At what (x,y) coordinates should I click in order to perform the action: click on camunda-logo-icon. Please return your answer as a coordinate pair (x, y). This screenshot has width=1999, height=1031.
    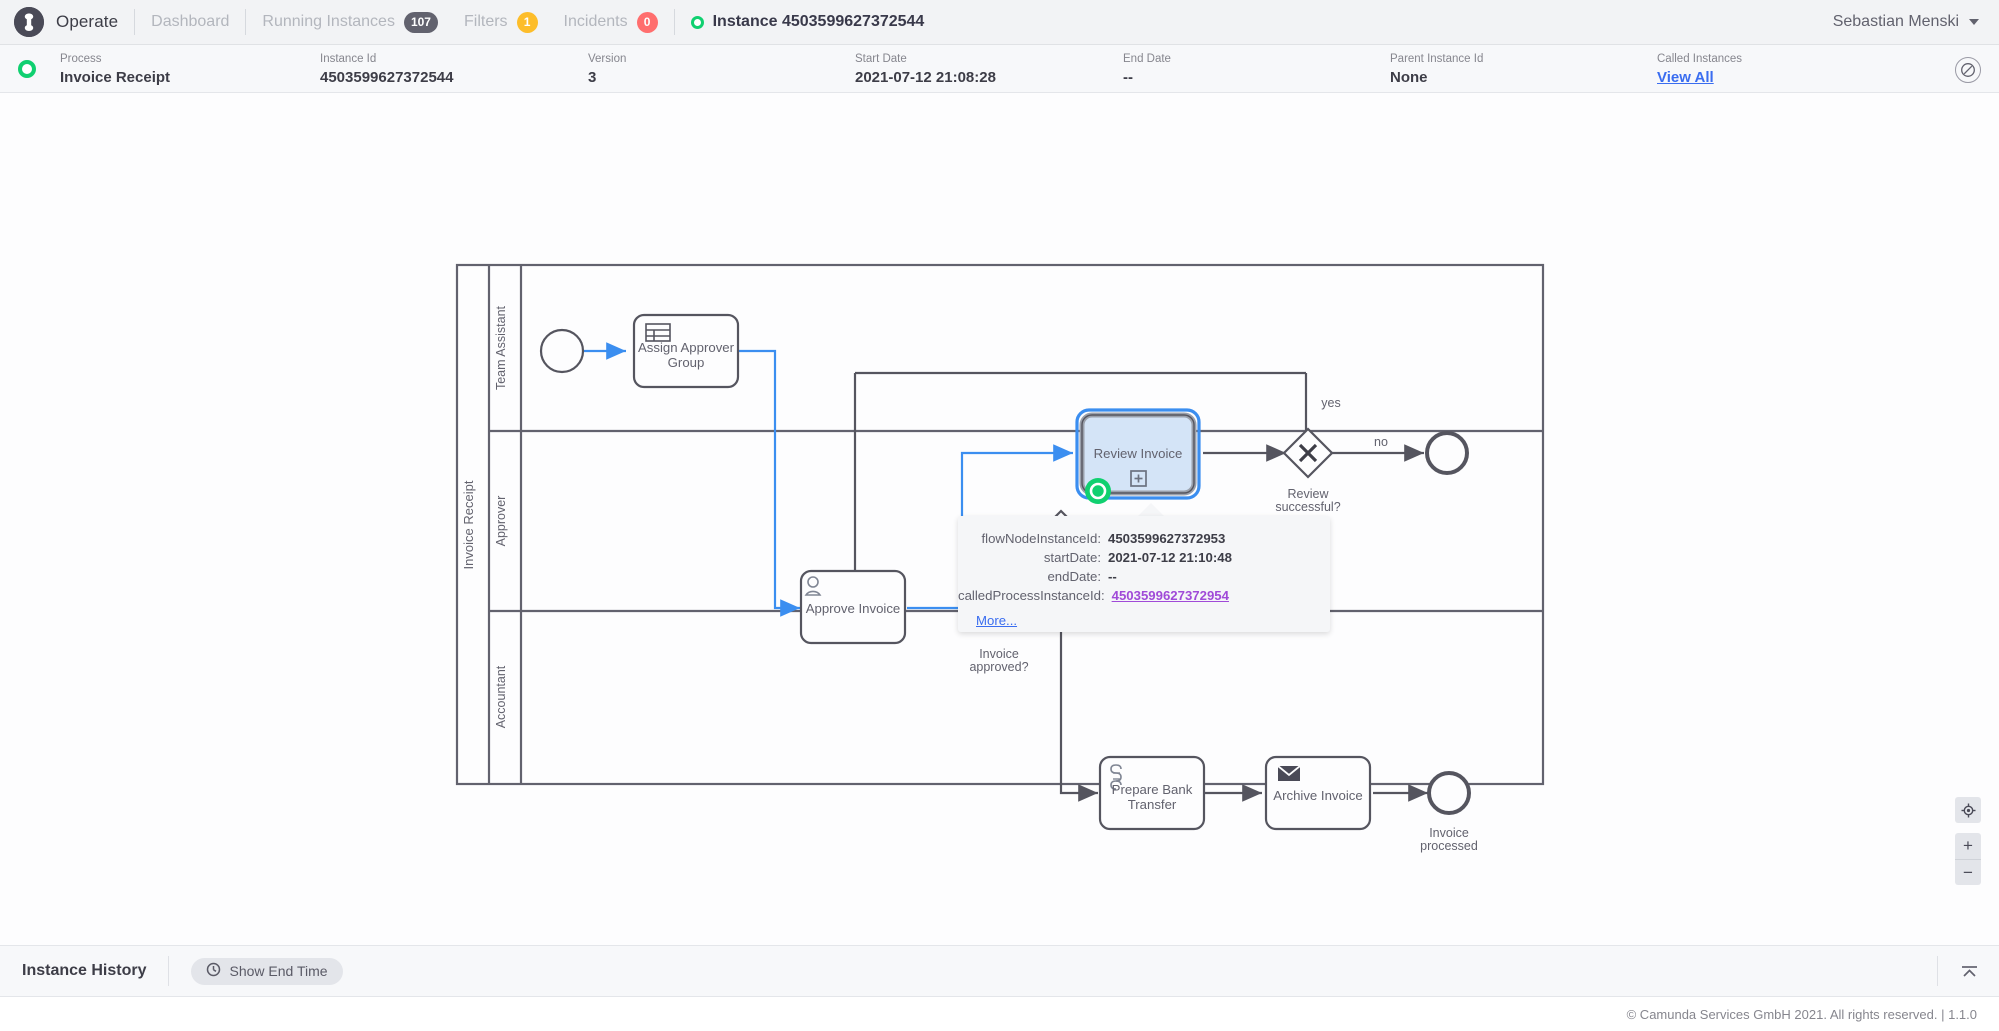
    Looking at the image, I should click on (29, 22).